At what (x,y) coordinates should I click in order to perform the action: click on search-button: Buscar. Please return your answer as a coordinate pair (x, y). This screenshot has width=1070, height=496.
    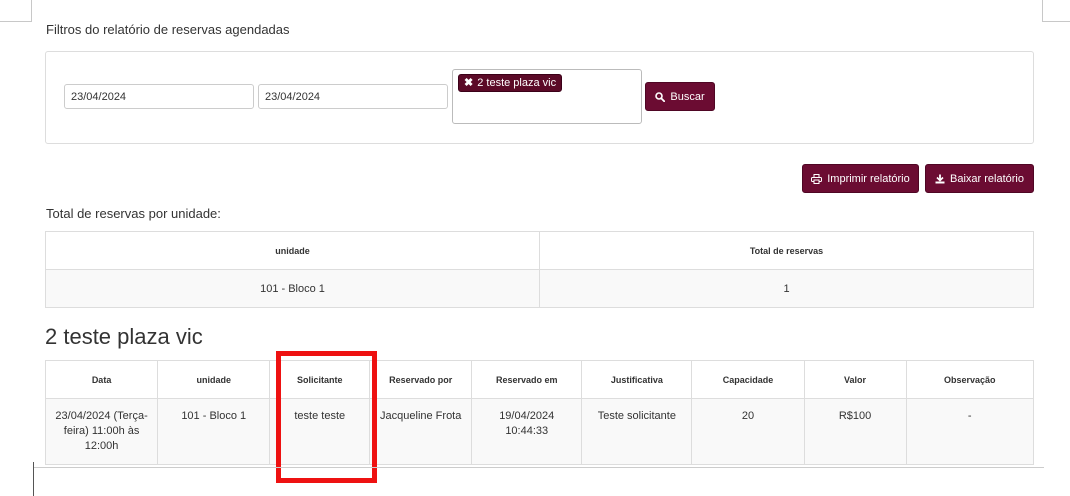
    Looking at the image, I should click on (680, 96).